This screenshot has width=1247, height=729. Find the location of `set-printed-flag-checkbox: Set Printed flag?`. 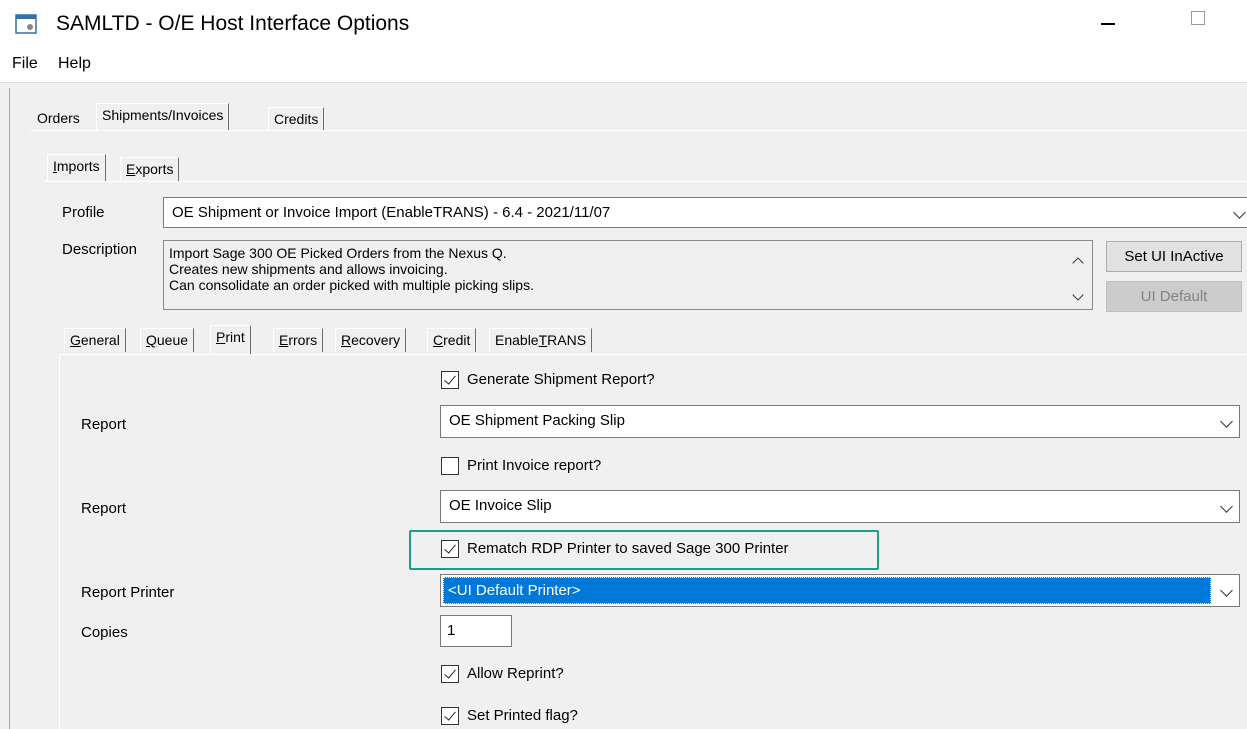

set-printed-flag-checkbox: Set Printed flag? is located at coordinates (591, 717).